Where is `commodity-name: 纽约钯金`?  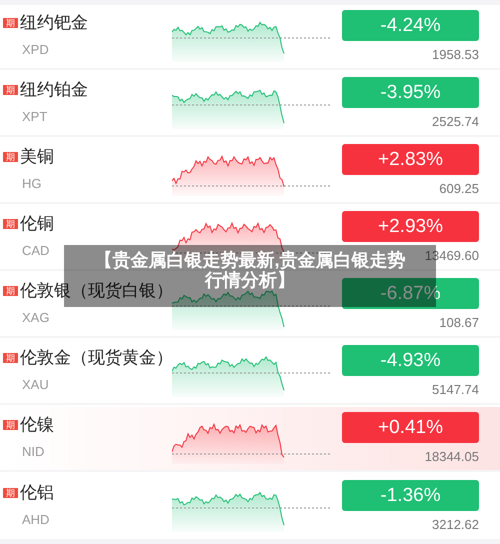
commodity-name: 纽约钯金 is located at coordinates (54, 23).